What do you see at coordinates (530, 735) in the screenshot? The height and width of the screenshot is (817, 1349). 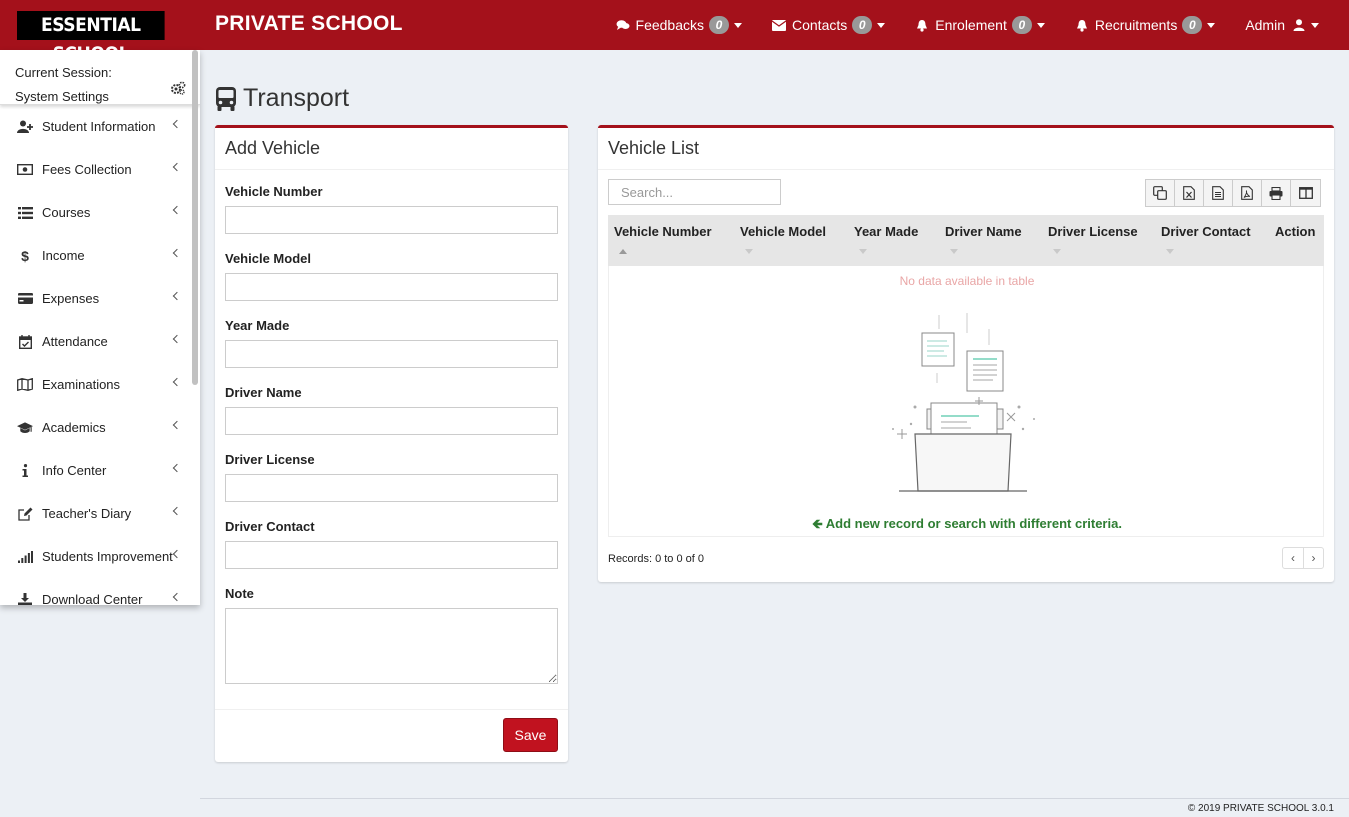 I see `save-button: Save` at bounding box center [530, 735].